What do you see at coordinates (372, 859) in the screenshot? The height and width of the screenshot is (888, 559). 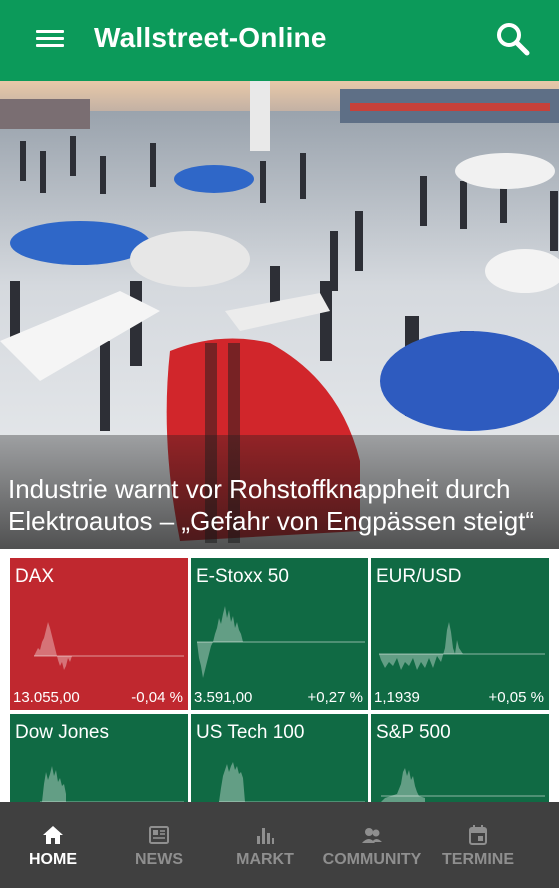 I see `nav-label: COMMUNITY` at bounding box center [372, 859].